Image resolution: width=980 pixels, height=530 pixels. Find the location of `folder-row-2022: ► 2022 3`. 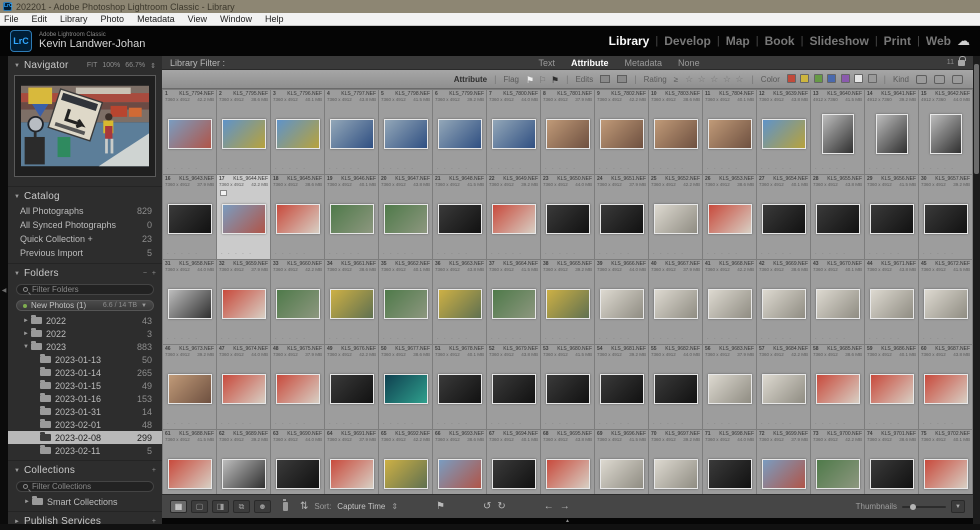

folder-row-2022: ► 2022 3 is located at coordinates (85, 333).